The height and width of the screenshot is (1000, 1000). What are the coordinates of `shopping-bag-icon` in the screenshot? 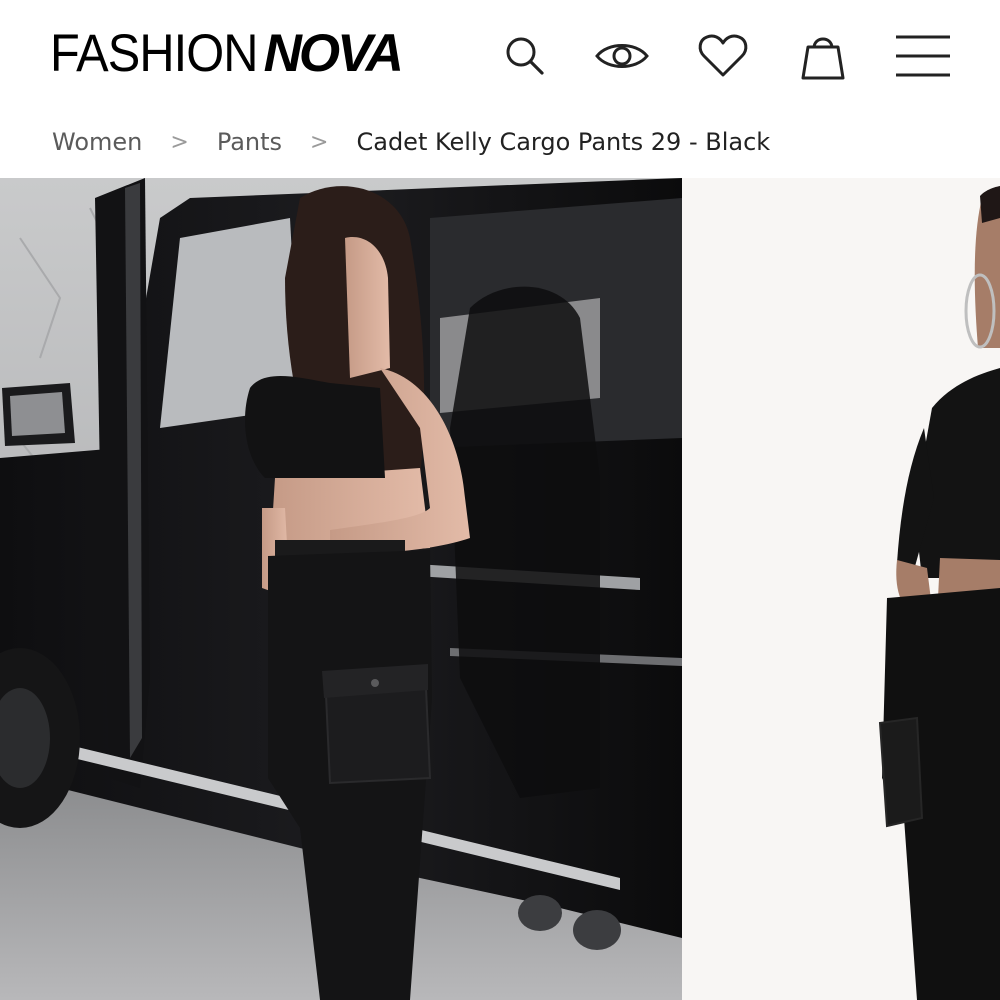 It's located at (823, 58).